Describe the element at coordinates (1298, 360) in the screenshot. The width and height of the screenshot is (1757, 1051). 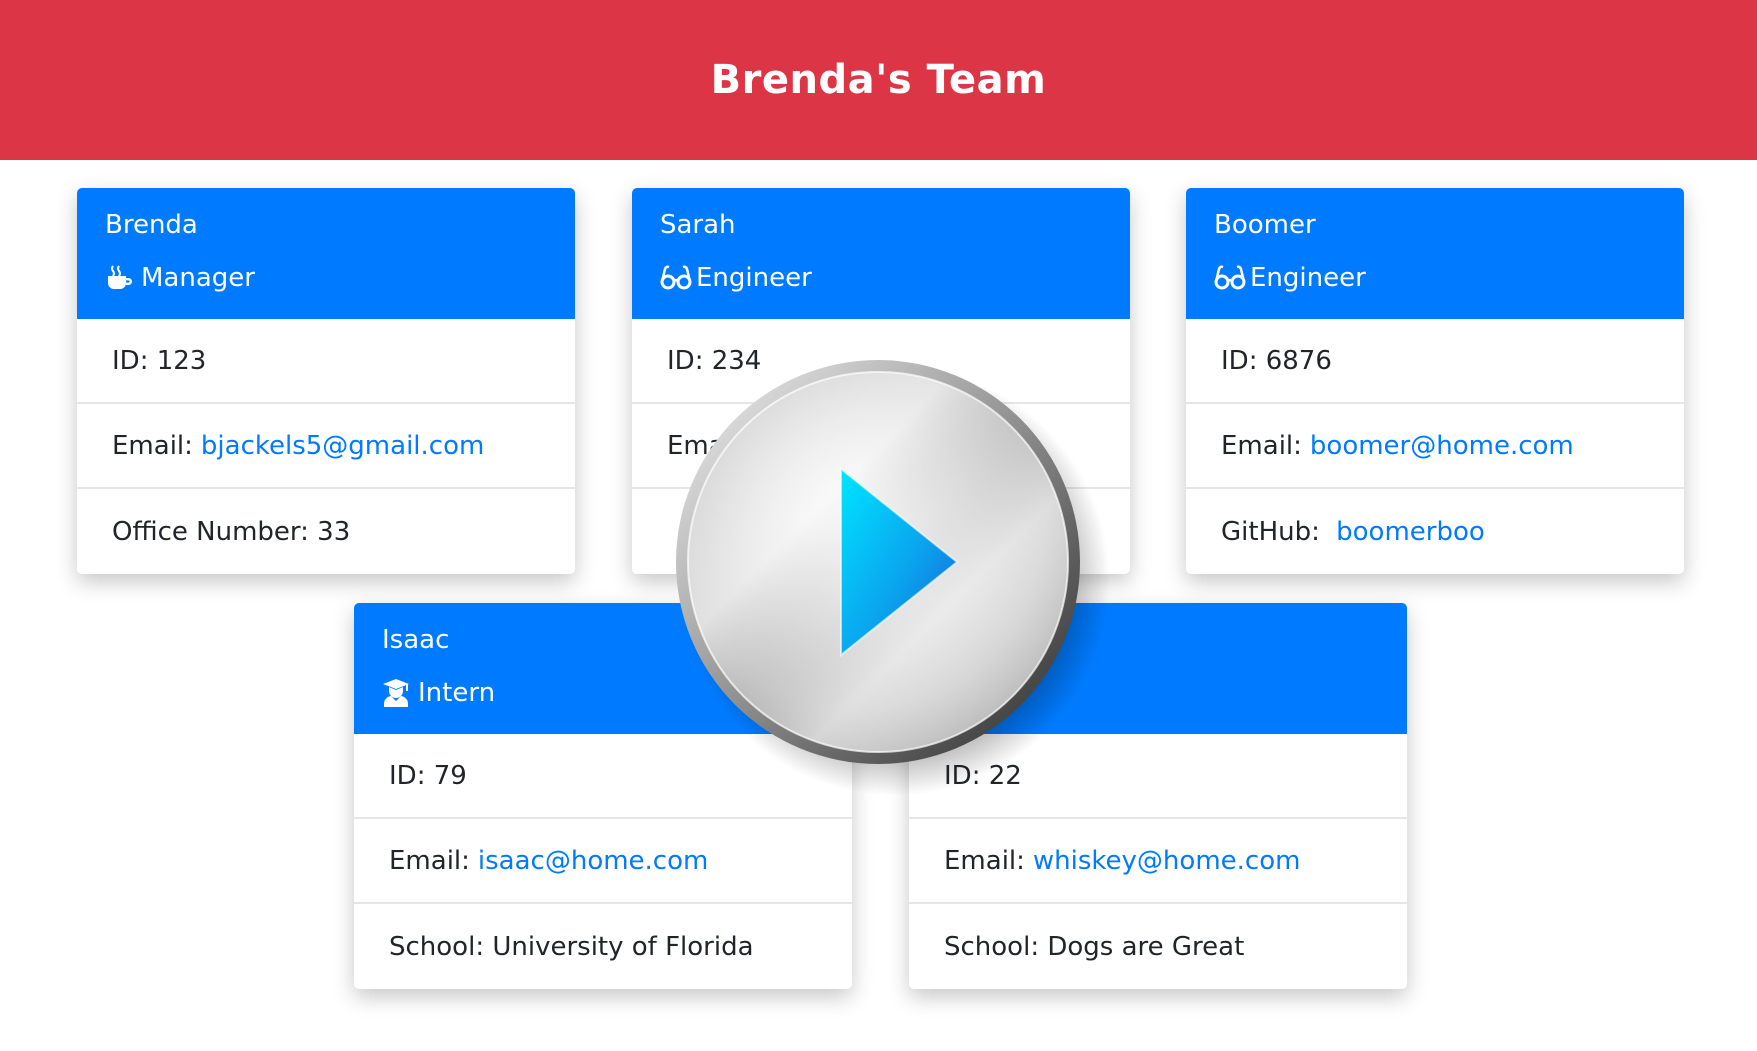
I see `id-value: 6876` at that location.